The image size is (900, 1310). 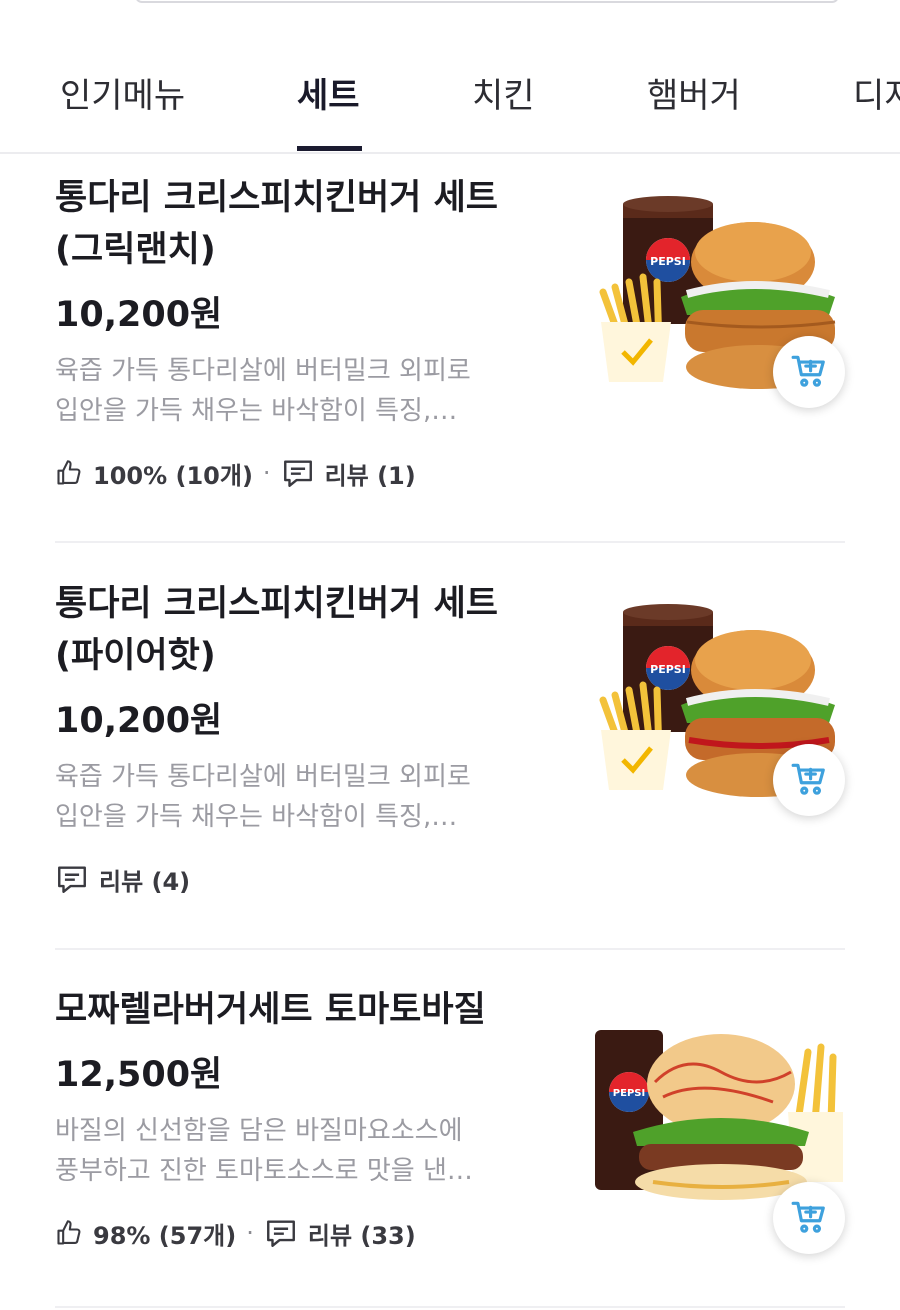 What do you see at coordinates (876, 92) in the screenshot?
I see `tab-dessert: 디저` at bounding box center [876, 92].